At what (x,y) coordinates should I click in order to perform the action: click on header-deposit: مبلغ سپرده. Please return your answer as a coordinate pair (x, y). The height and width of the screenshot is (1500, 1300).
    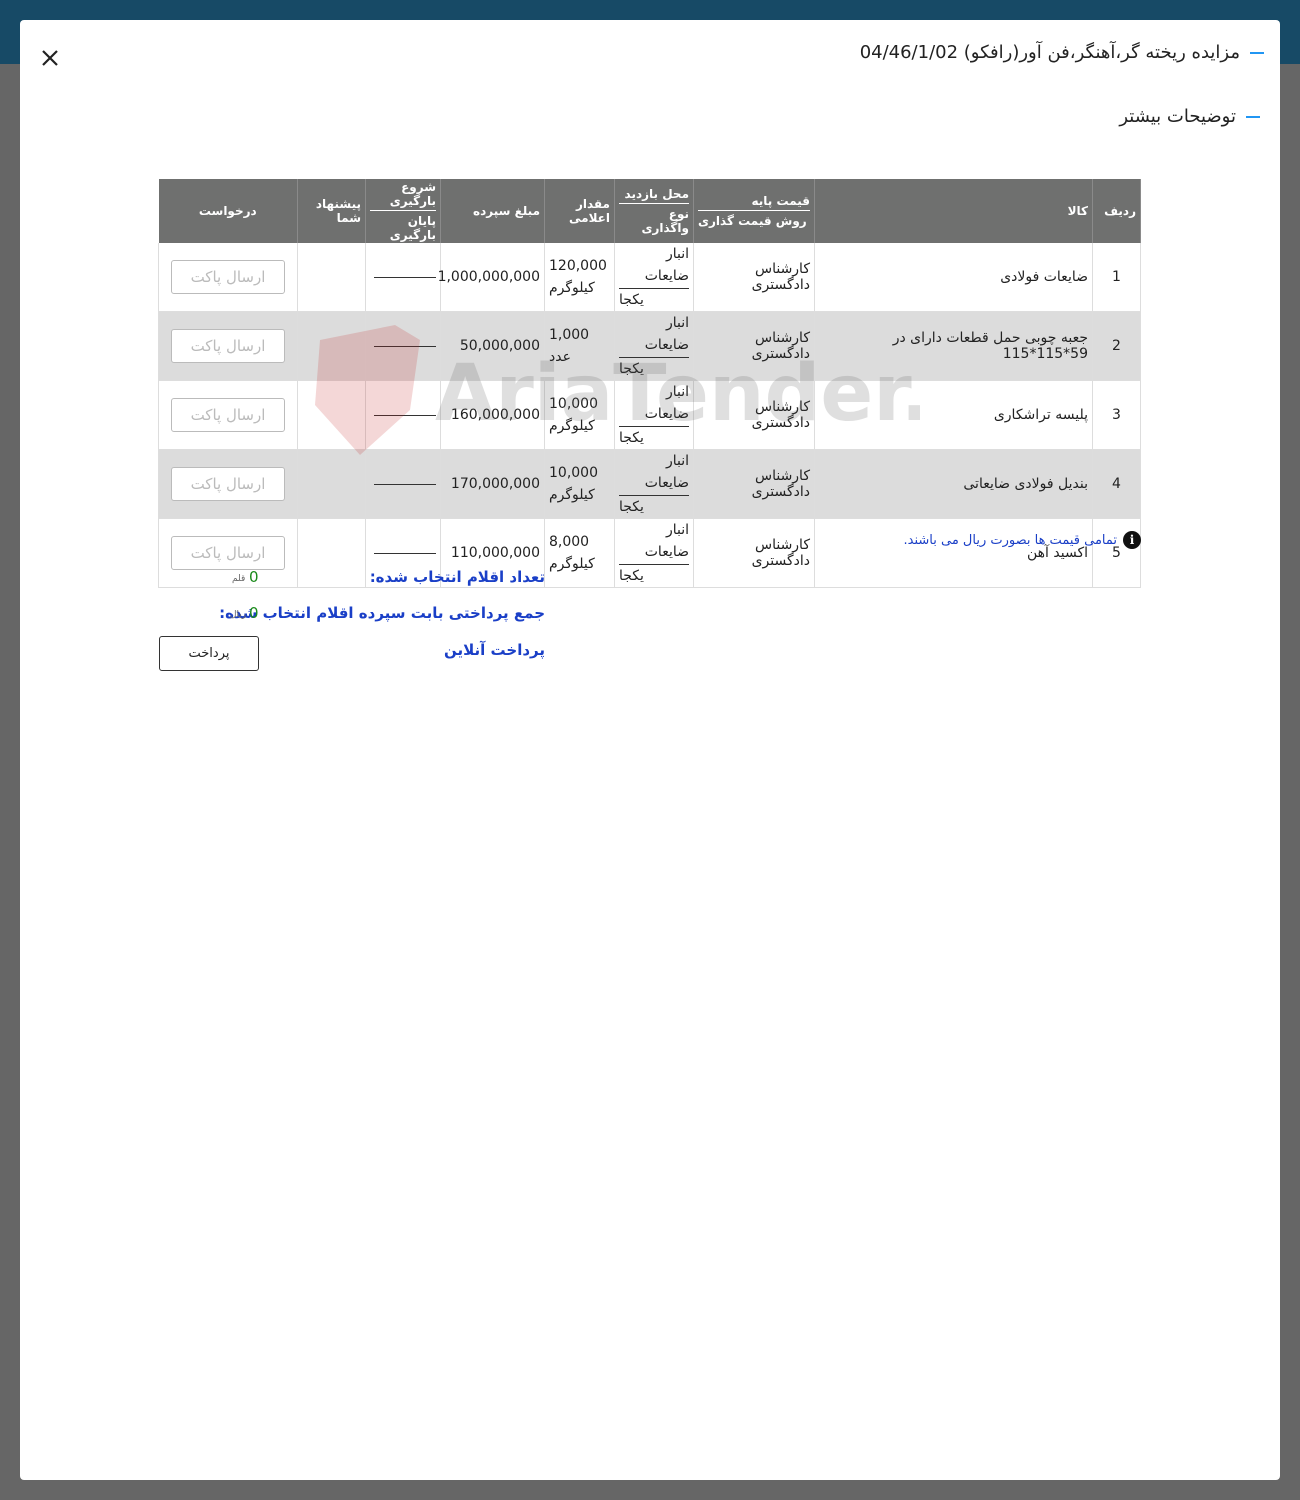
    Looking at the image, I should click on (492, 211).